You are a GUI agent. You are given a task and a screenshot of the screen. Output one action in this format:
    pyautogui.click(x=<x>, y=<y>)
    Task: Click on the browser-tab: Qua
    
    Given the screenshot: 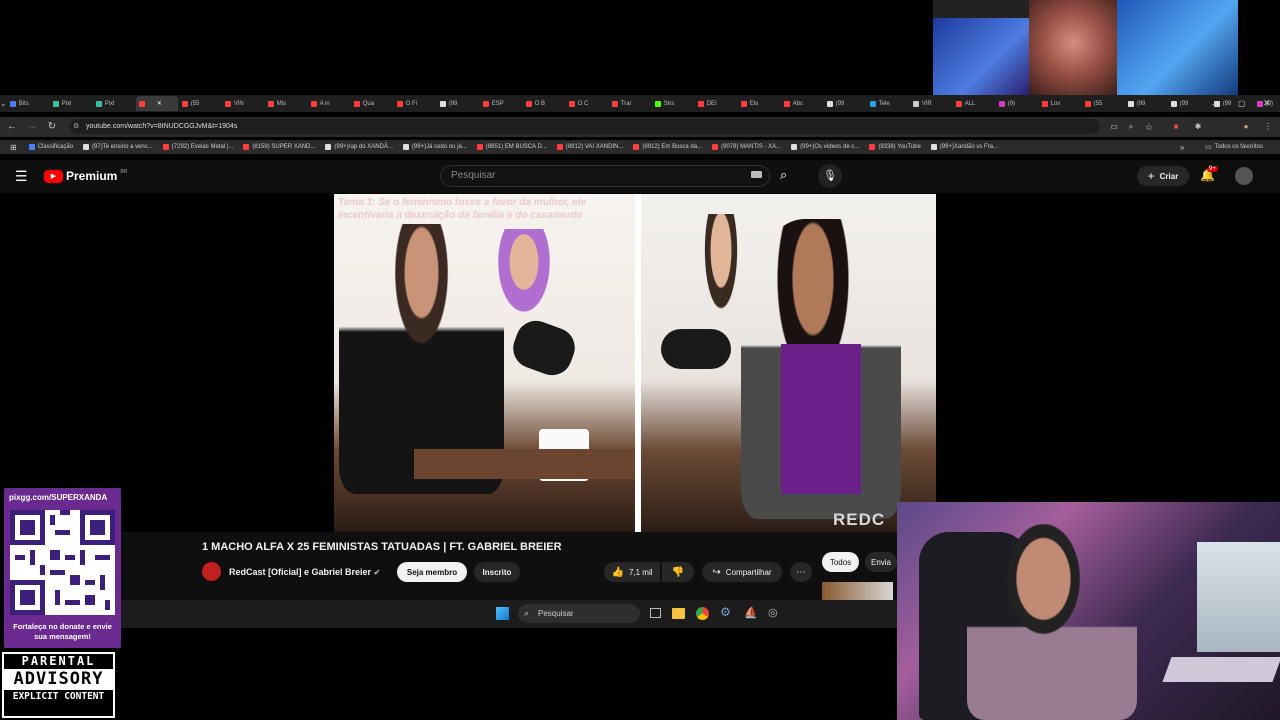 What is the action you would take?
    pyautogui.click(x=372, y=103)
    